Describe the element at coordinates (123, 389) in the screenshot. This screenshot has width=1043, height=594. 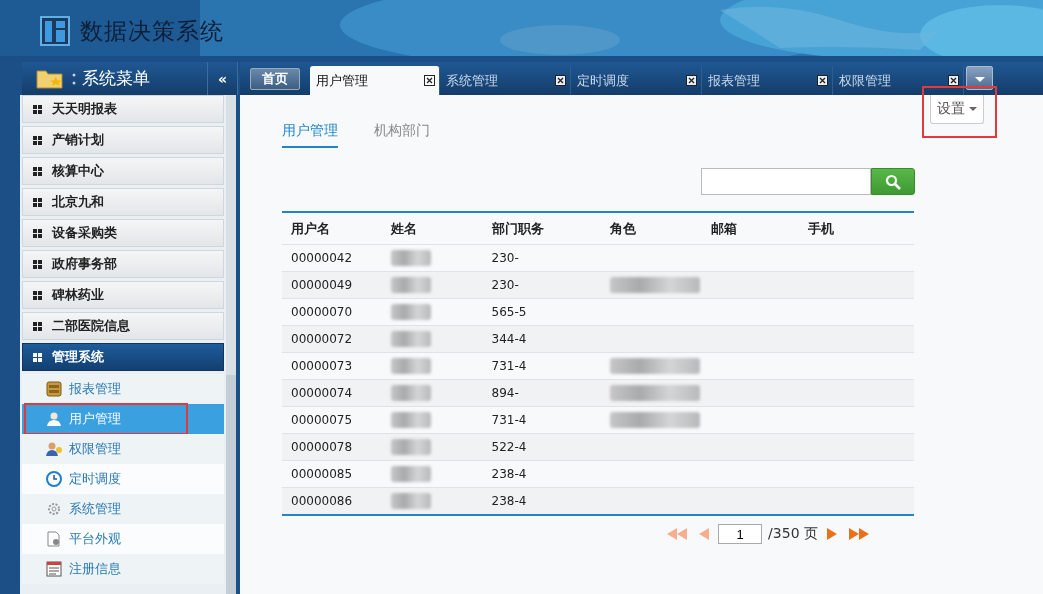
I see `menu-item: 报表管理` at that location.